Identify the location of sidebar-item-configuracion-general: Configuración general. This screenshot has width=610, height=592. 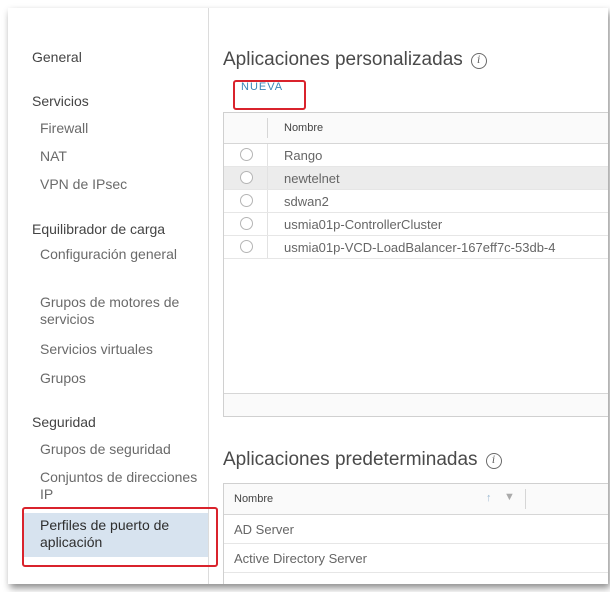
(125, 254).